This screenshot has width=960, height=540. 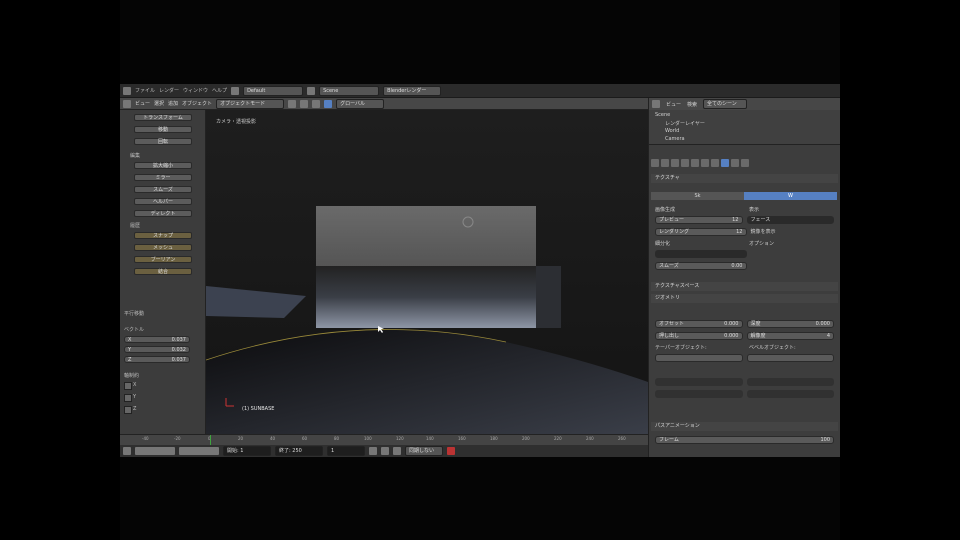 What do you see at coordinates (157, 349) in the screenshot?
I see `vector-y-field: Y 0.032` at bounding box center [157, 349].